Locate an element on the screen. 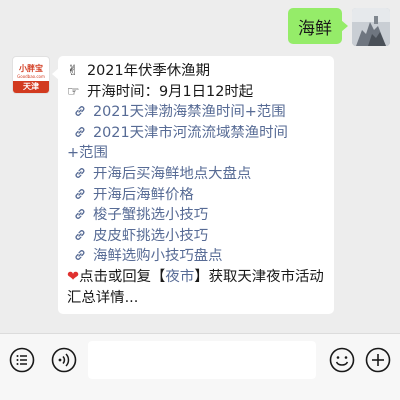 This screenshot has width=400, height=400. link-item-buying-tips: 海鲜选购小技巧盘点 is located at coordinates (196, 256).